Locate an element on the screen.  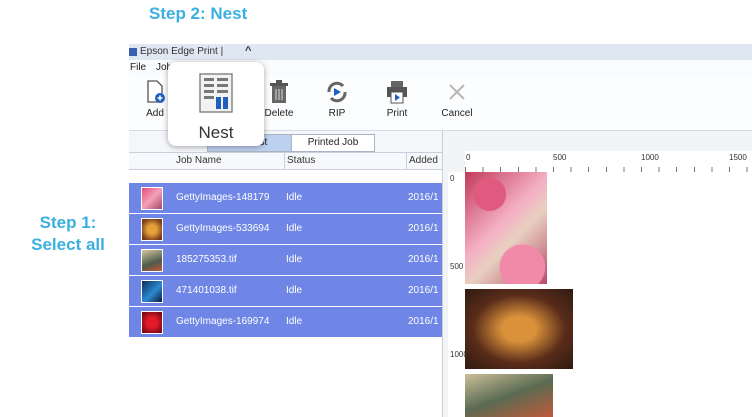
cancel-label: Cancel is located at coordinates (457, 113).